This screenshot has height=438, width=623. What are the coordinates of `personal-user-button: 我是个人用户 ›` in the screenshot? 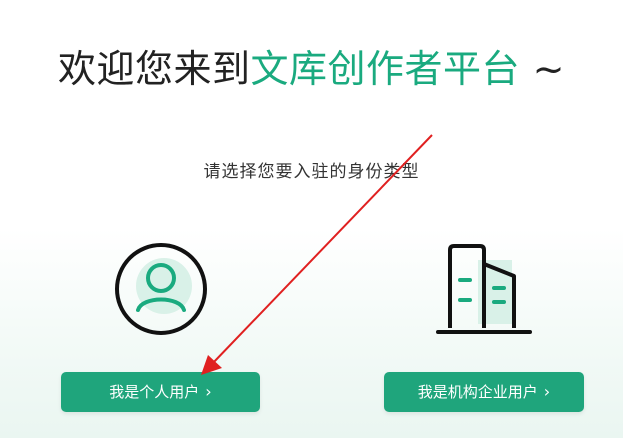 It's located at (160, 392).